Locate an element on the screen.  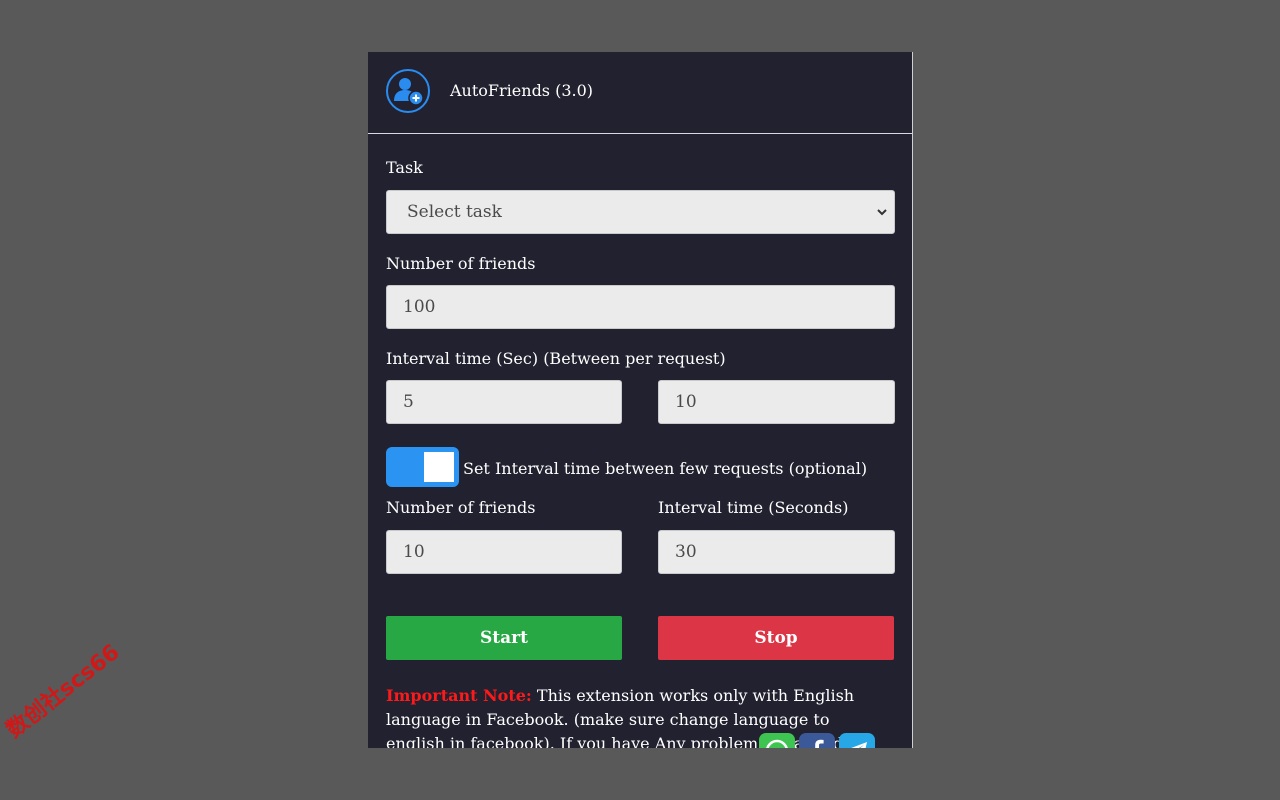
batch-interval-input: 30 is located at coordinates (776, 552).